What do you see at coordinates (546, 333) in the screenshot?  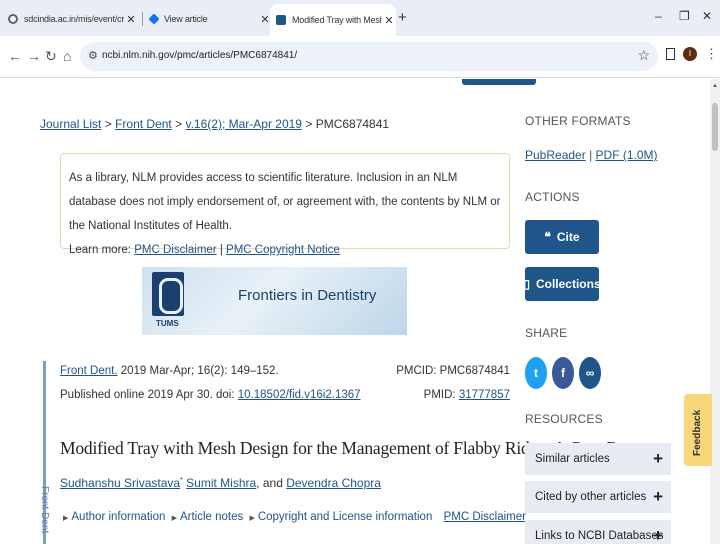 I see `share-heading: SHARE` at bounding box center [546, 333].